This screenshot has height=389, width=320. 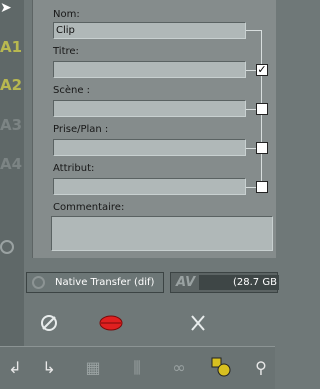 I want to click on action-row, so click(x=149, y=324).